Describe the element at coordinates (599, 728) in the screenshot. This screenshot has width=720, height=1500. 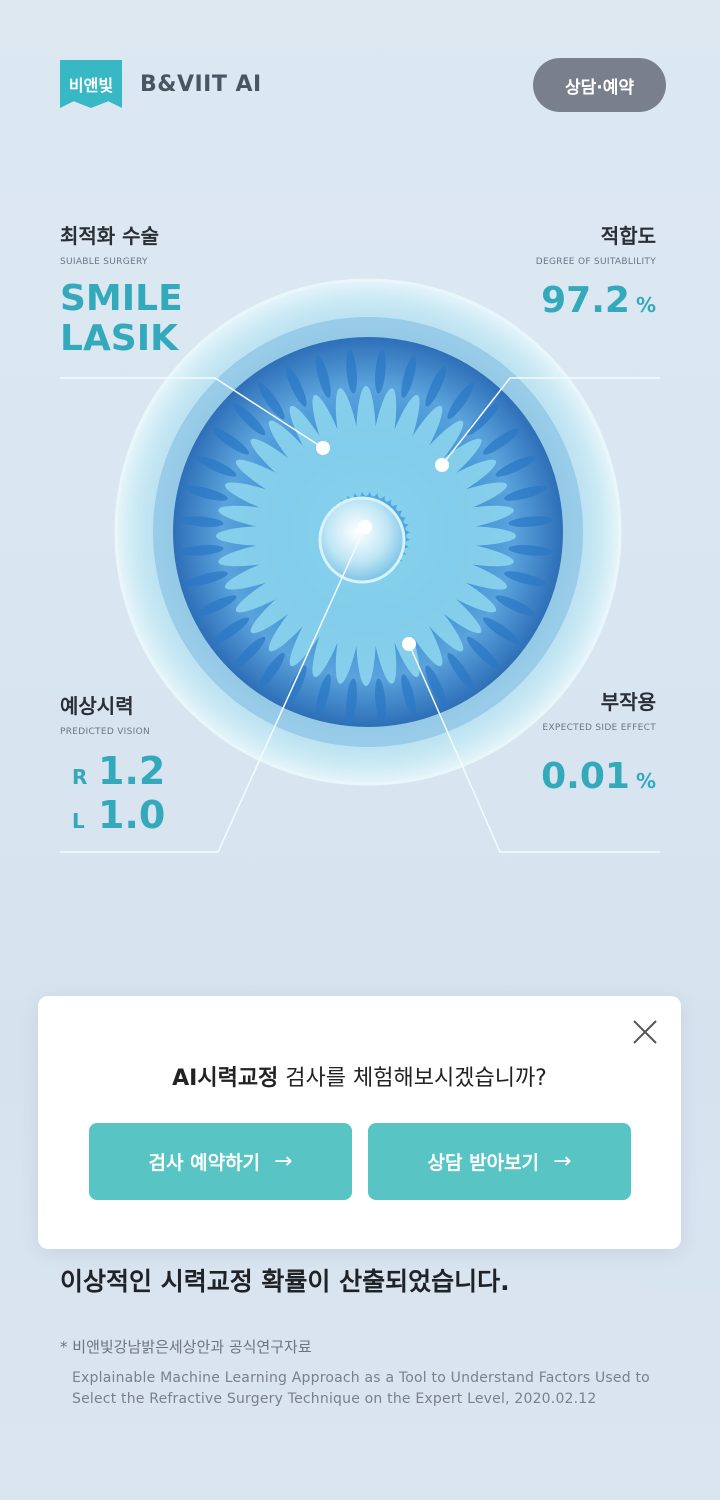
I see `side-effect-subtitle: EXPECTED SIDE EFFECT` at that location.